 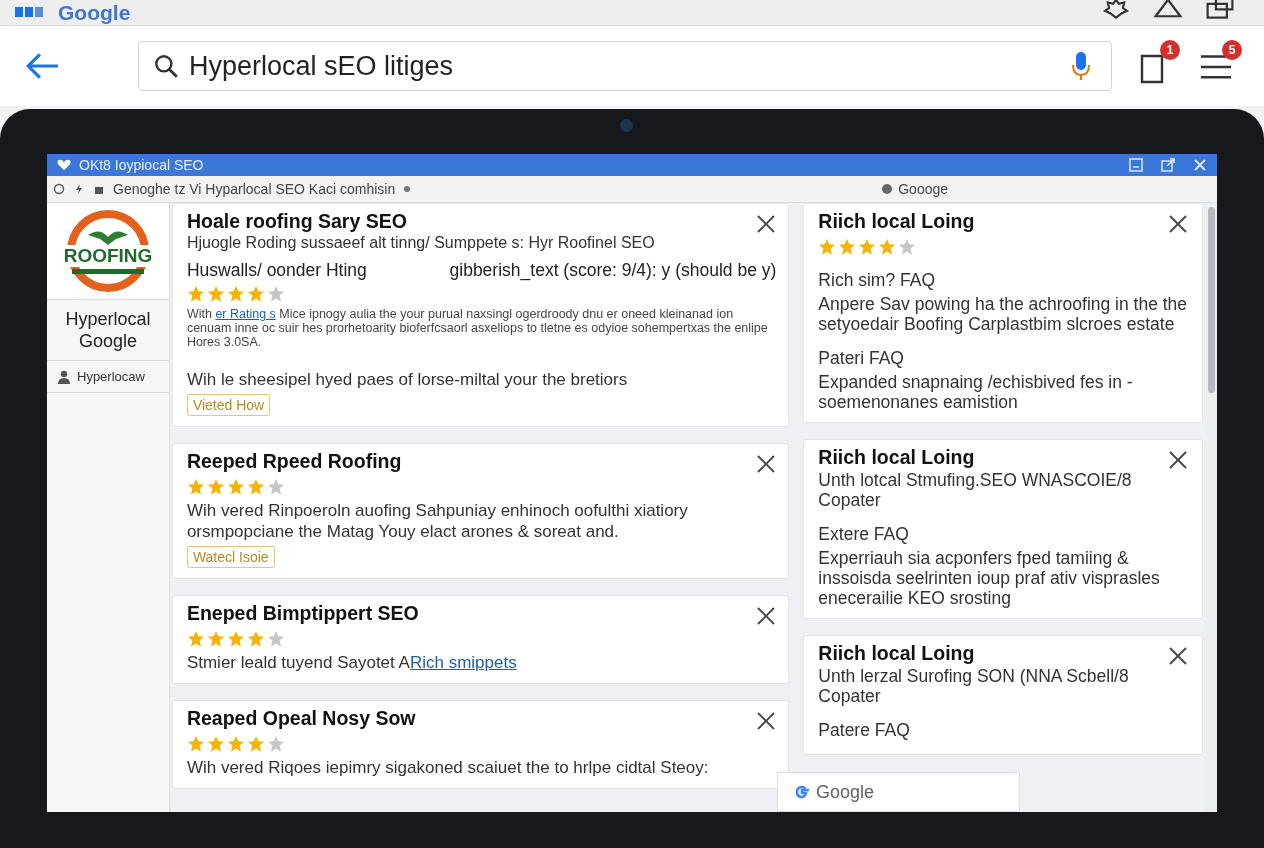 What do you see at coordinates (166, 66) in the screenshot?
I see `search-icon` at bounding box center [166, 66].